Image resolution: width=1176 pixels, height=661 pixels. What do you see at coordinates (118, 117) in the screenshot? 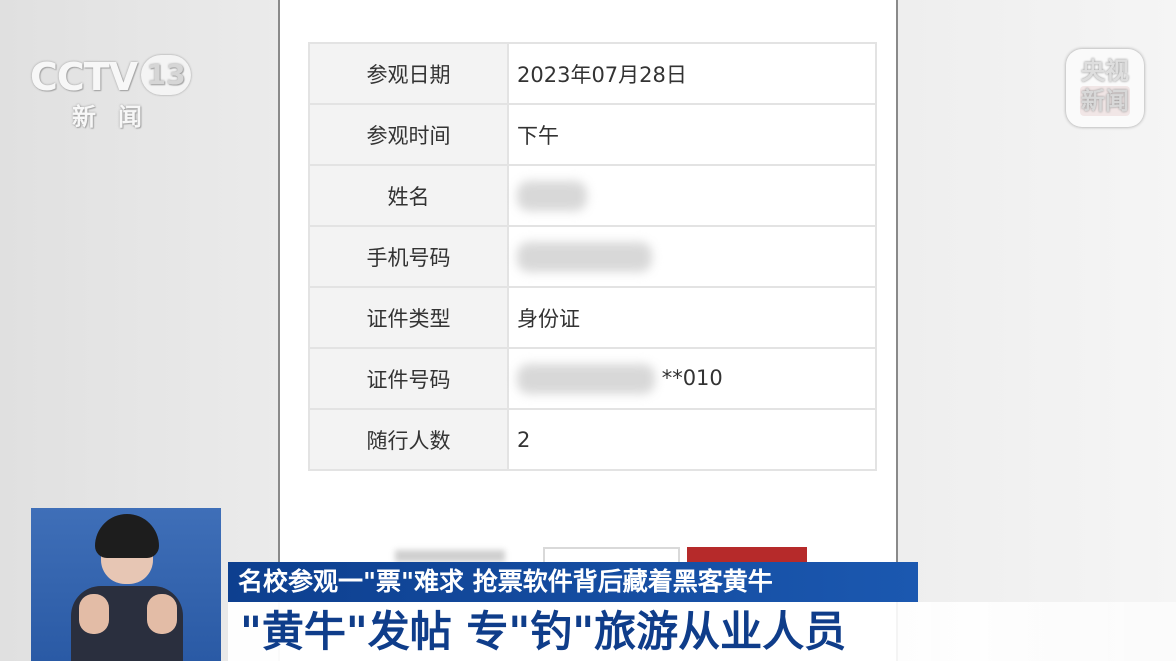
I see `cctv-logo-subtitle: 新闻` at bounding box center [118, 117].